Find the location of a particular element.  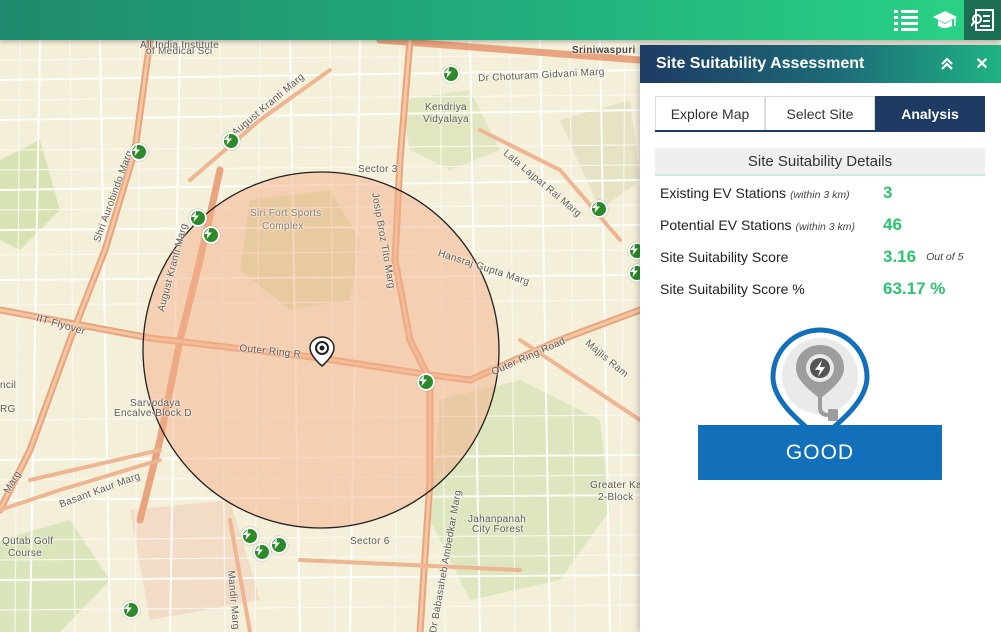

map-label: City Forest is located at coordinates (498, 529).